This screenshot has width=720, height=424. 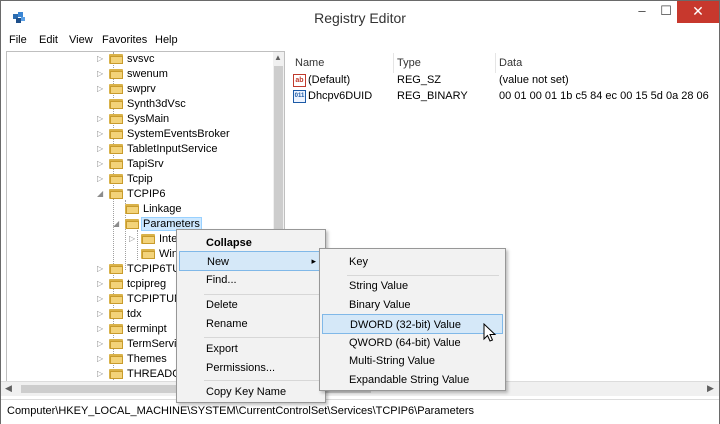 What do you see at coordinates (81, 40) in the screenshot?
I see `menu-view: View` at bounding box center [81, 40].